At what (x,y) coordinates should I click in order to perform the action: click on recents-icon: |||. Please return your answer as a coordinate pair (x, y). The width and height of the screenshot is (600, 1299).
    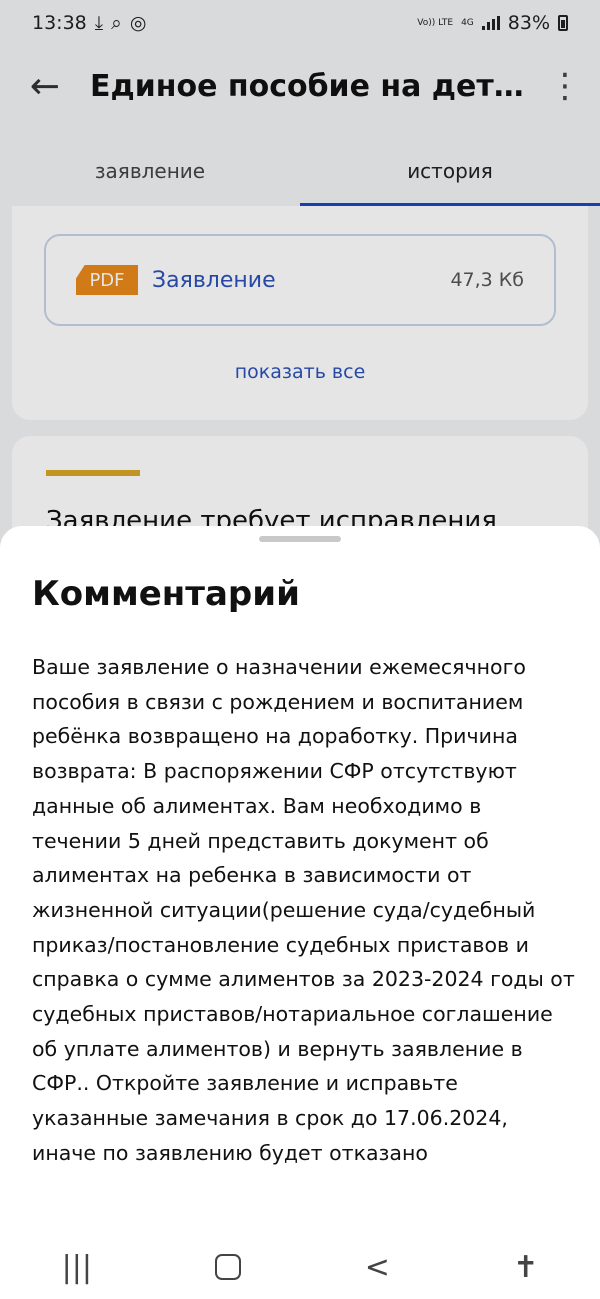
    Looking at the image, I should click on (77, 1267).